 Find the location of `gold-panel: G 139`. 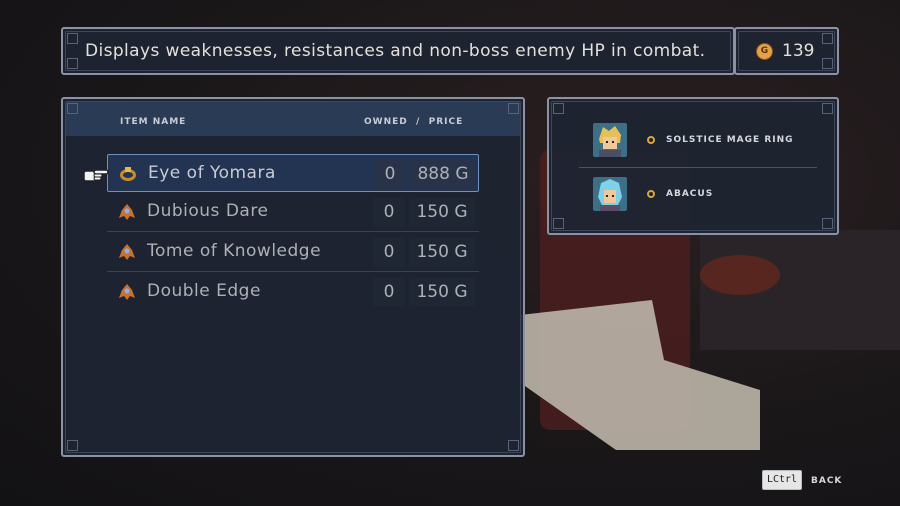

gold-panel: G 139 is located at coordinates (786, 51).